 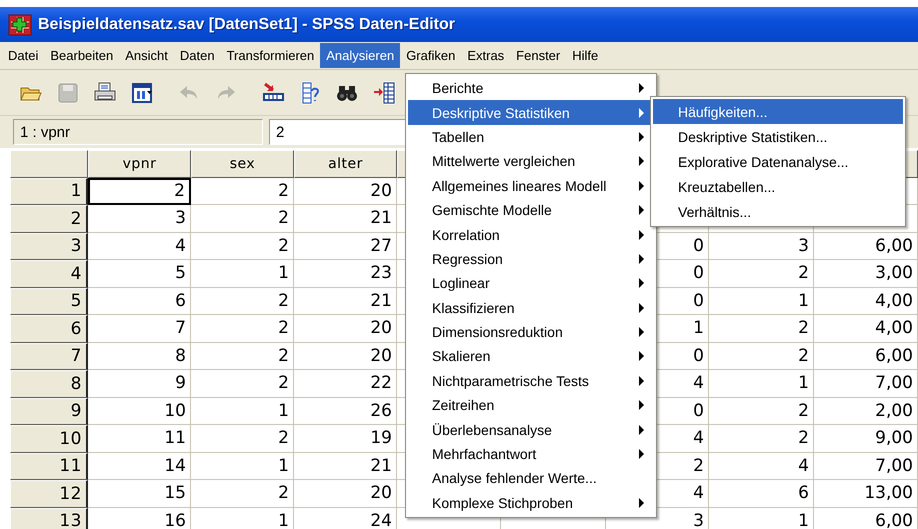 What do you see at coordinates (23, 55) in the screenshot?
I see `menu-item: Datei` at bounding box center [23, 55].